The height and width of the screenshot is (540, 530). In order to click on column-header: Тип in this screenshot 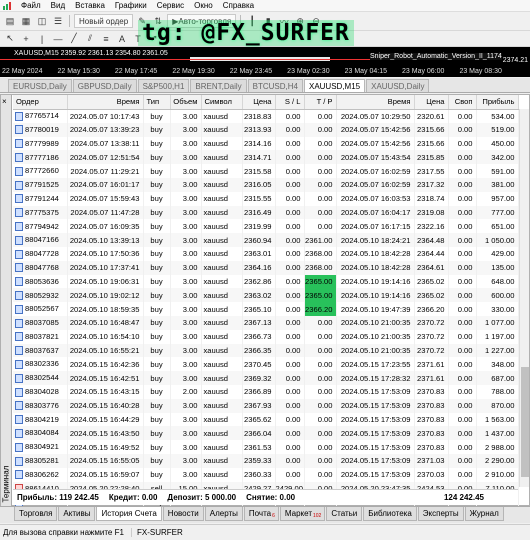, I will do `click(157, 102)`.